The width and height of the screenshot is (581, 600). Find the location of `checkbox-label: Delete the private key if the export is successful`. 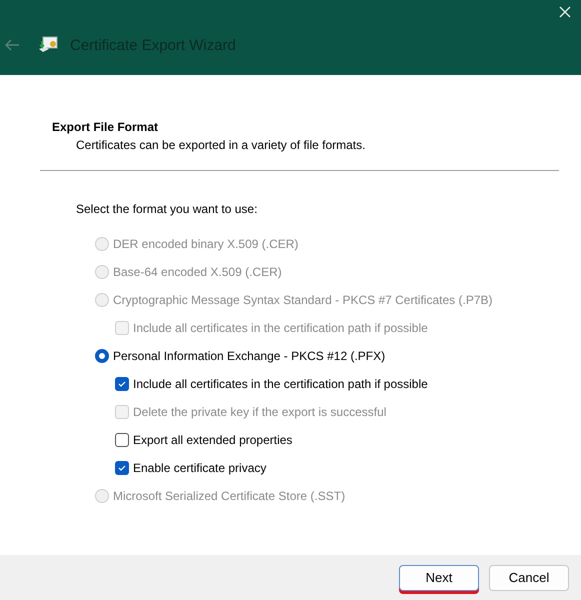

checkbox-label: Delete the private key if the export is successful is located at coordinates (259, 412).